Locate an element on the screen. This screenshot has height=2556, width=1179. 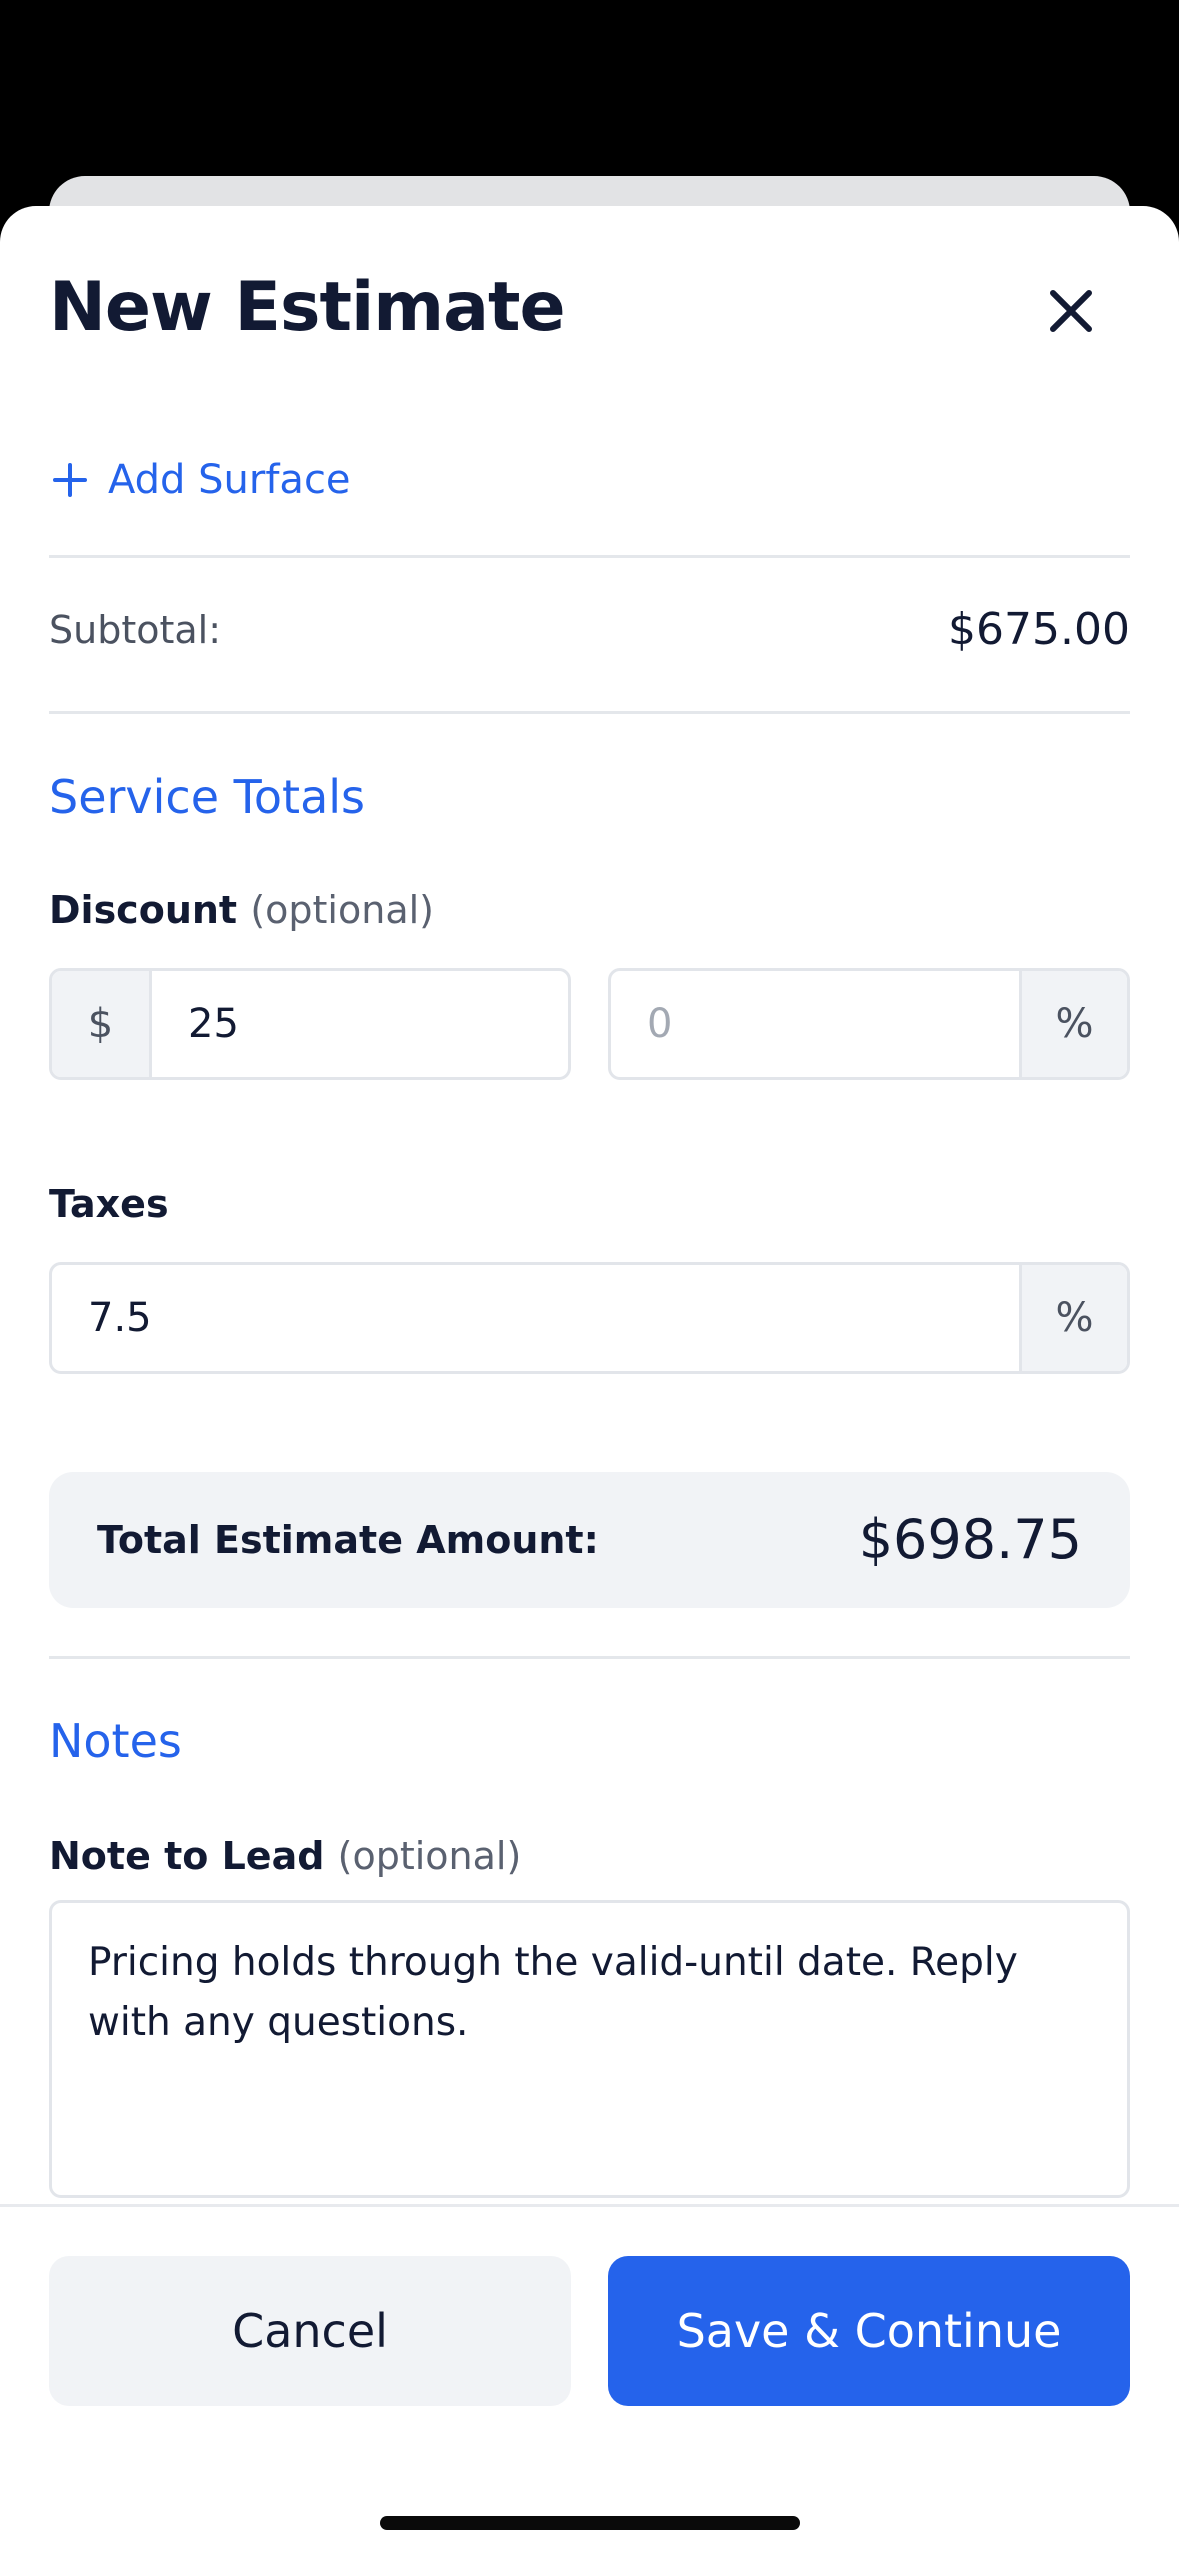
add-surface-label: Add Surface is located at coordinates (229, 480).